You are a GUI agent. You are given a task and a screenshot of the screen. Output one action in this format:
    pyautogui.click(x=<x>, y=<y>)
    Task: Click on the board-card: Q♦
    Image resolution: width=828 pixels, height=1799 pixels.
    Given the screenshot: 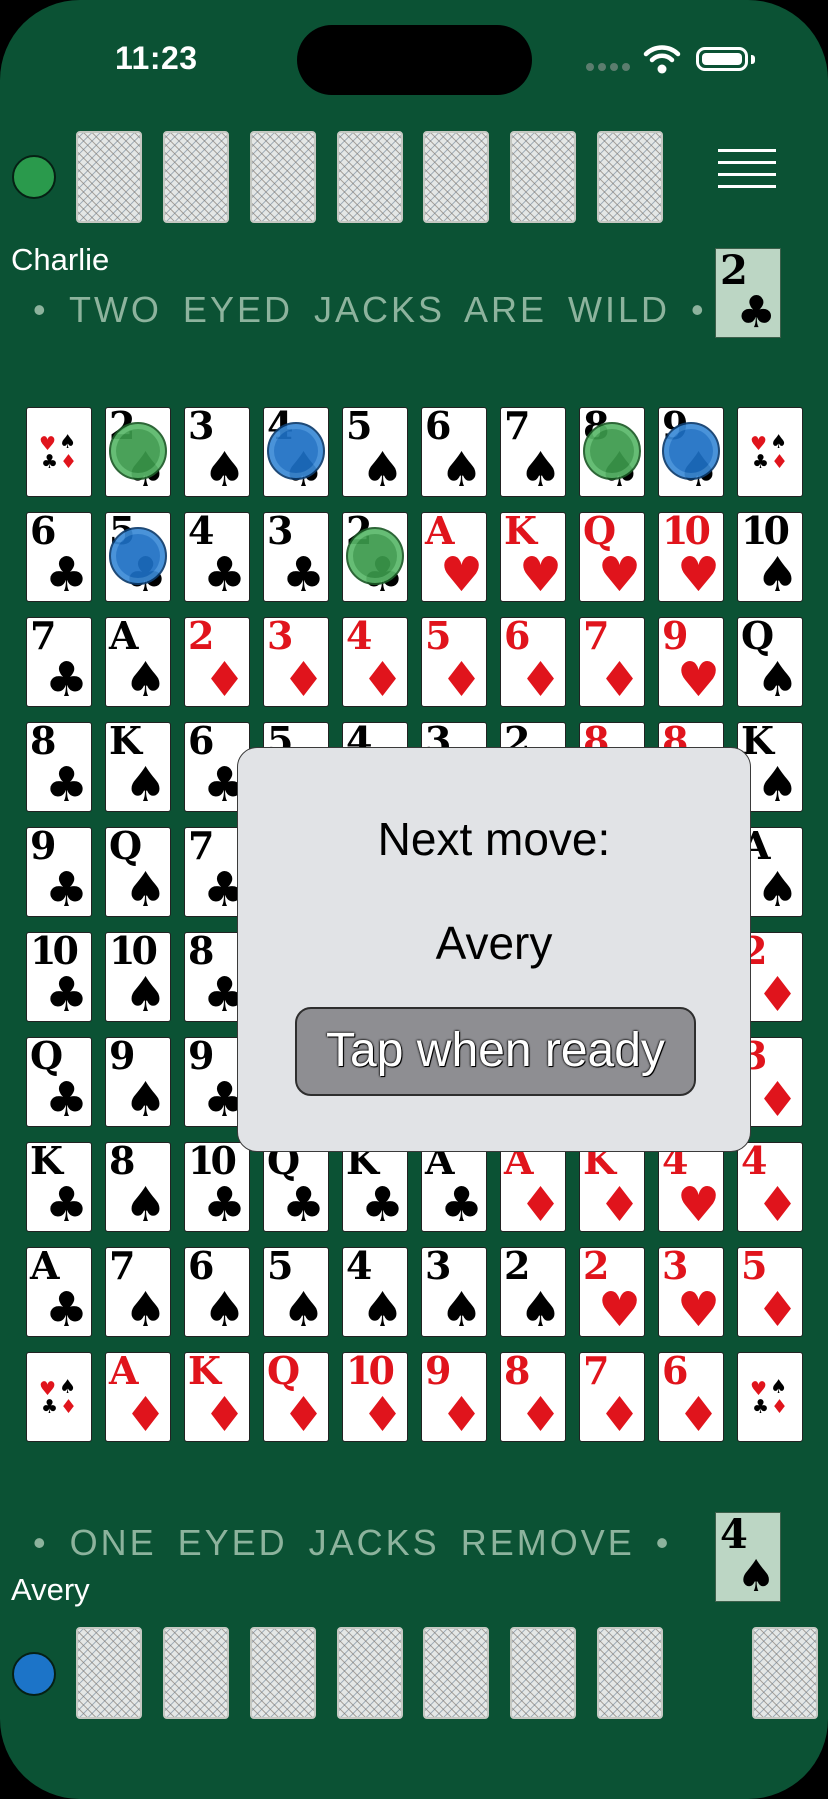 What is the action you would take?
    pyautogui.click(x=296, y=1397)
    